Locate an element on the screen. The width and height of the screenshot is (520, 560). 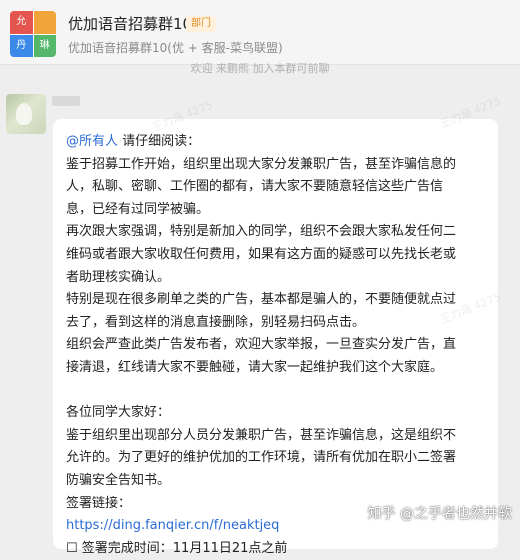
department-tag: 部门 is located at coordinates (201, 24).